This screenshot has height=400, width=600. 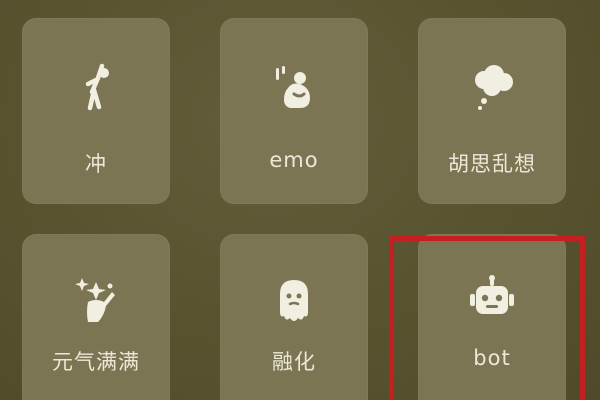 What do you see at coordinates (294, 362) in the screenshot?
I see `tile-label: 融化` at bounding box center [294, 362].